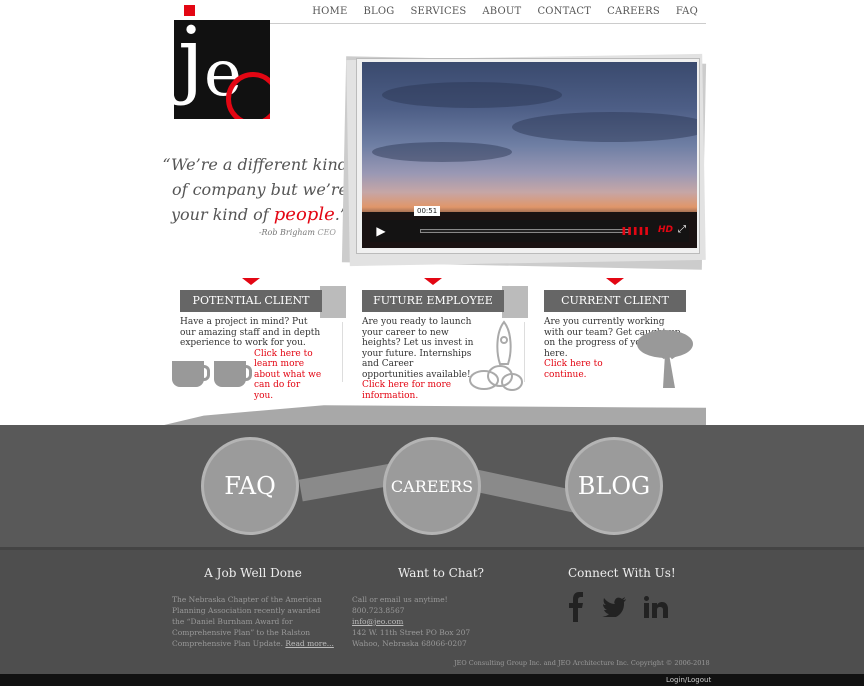 This screenshot has height=686, width=864. What do you see at coordinates (378, 11) in the screenshot?
I see `nav-blog: BLOG` at bounding box center [378, 11].